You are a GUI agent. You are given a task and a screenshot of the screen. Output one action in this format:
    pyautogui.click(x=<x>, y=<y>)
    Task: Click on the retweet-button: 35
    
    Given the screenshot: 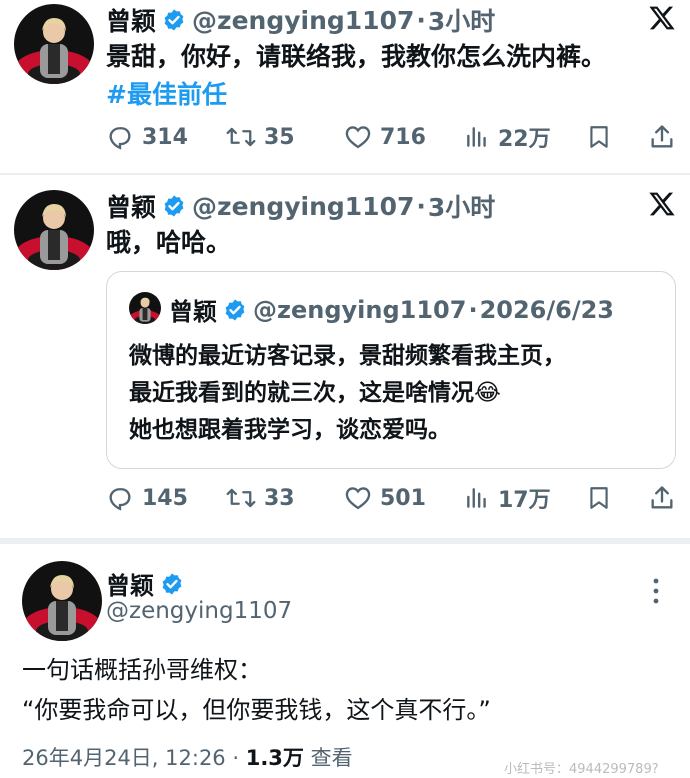 What is the action you would take?
    pyautogui.click(x=260, y=137)
    